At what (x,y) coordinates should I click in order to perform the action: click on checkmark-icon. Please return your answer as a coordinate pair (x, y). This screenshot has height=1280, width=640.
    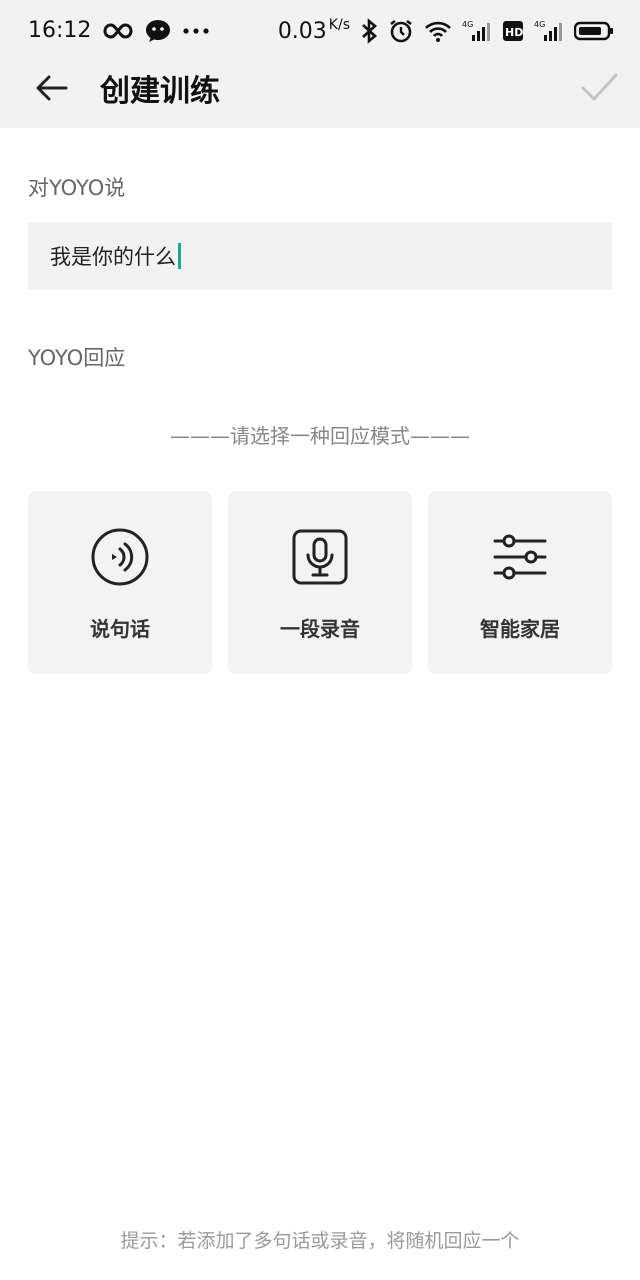
    Looking at the image, I should click on (599, 87).